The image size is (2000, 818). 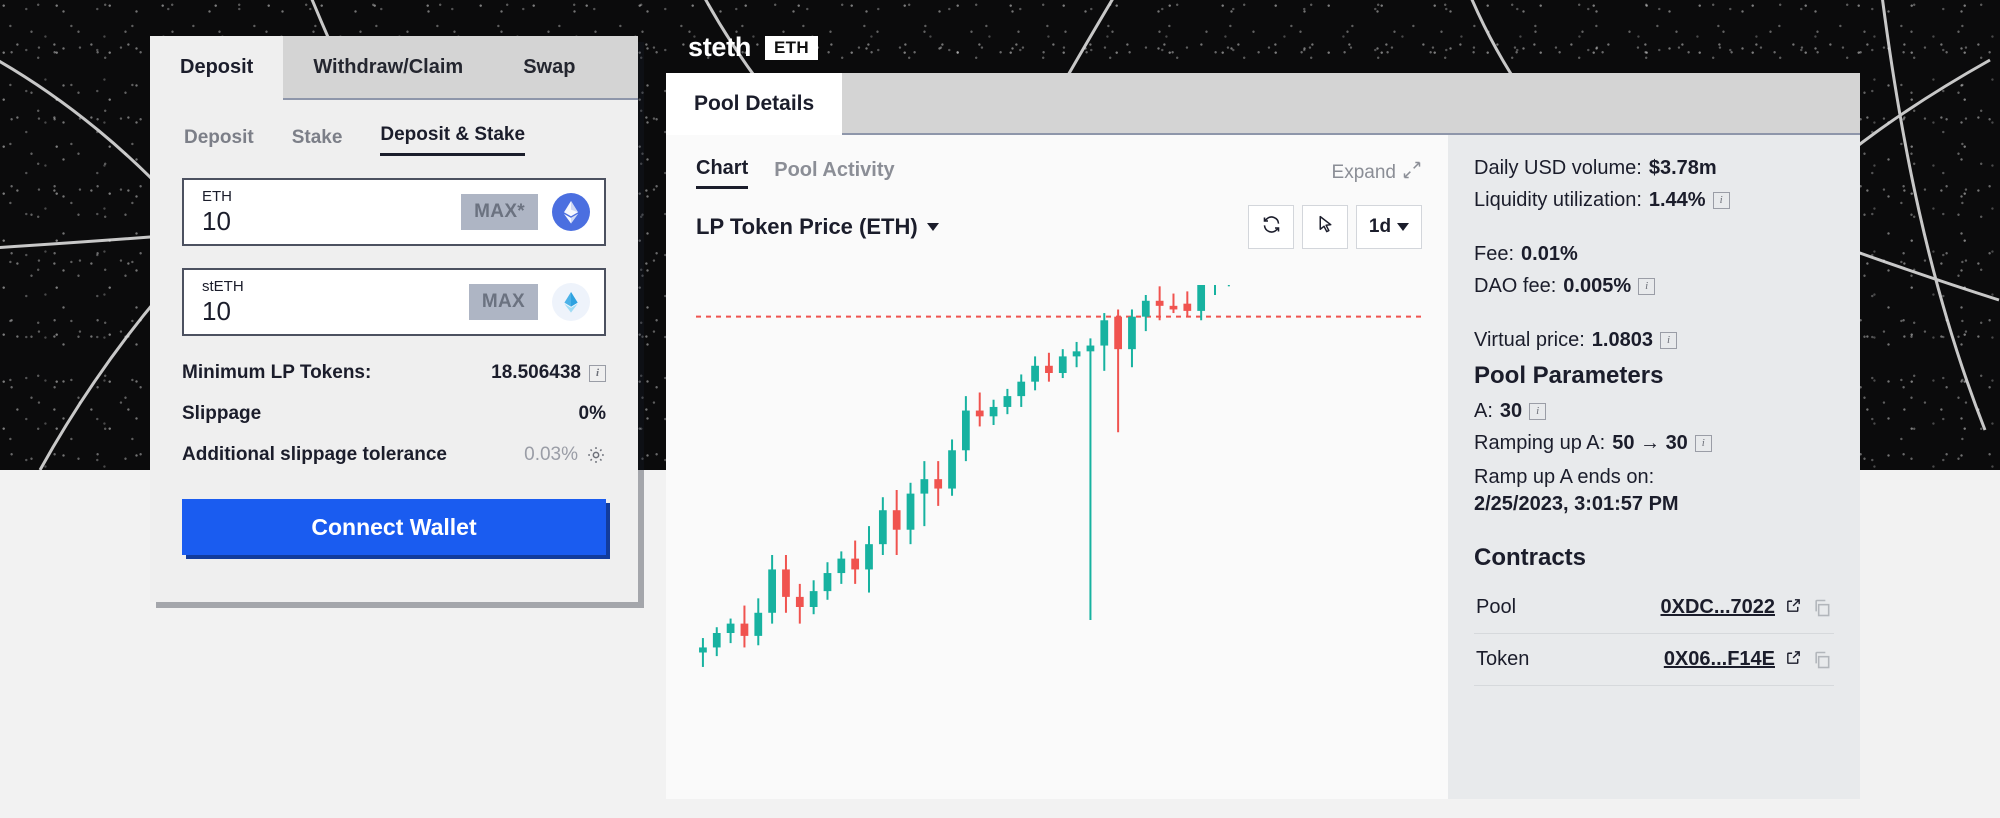 What do you see at coordinates (754, 104) in the screenshot?
I see `tab-pool-details: Pool Details` at bounding box center [754, 104].